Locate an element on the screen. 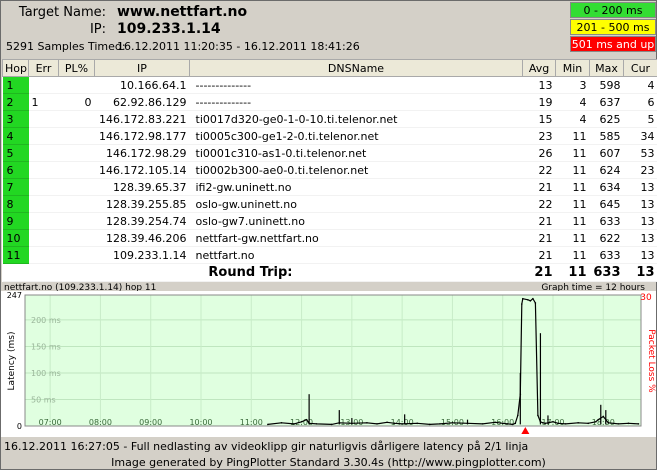 This screenshot has height=470, width=657. avg-cell: 23 is located at coordinates (539, 136).